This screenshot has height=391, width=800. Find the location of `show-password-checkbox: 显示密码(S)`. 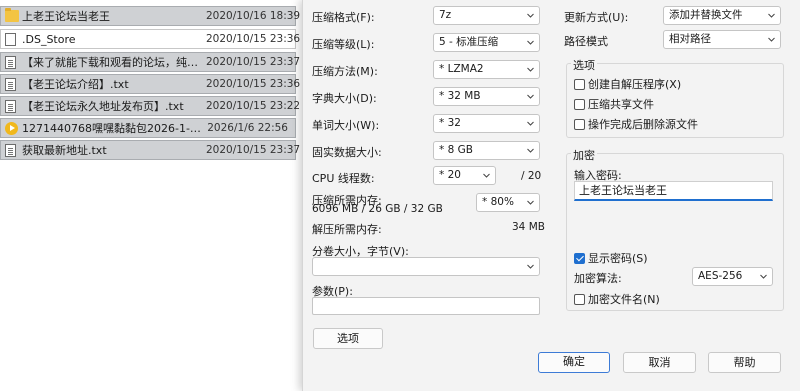

show-password-checkbox: 显示密码(S) is located at coordinates (611, 258).